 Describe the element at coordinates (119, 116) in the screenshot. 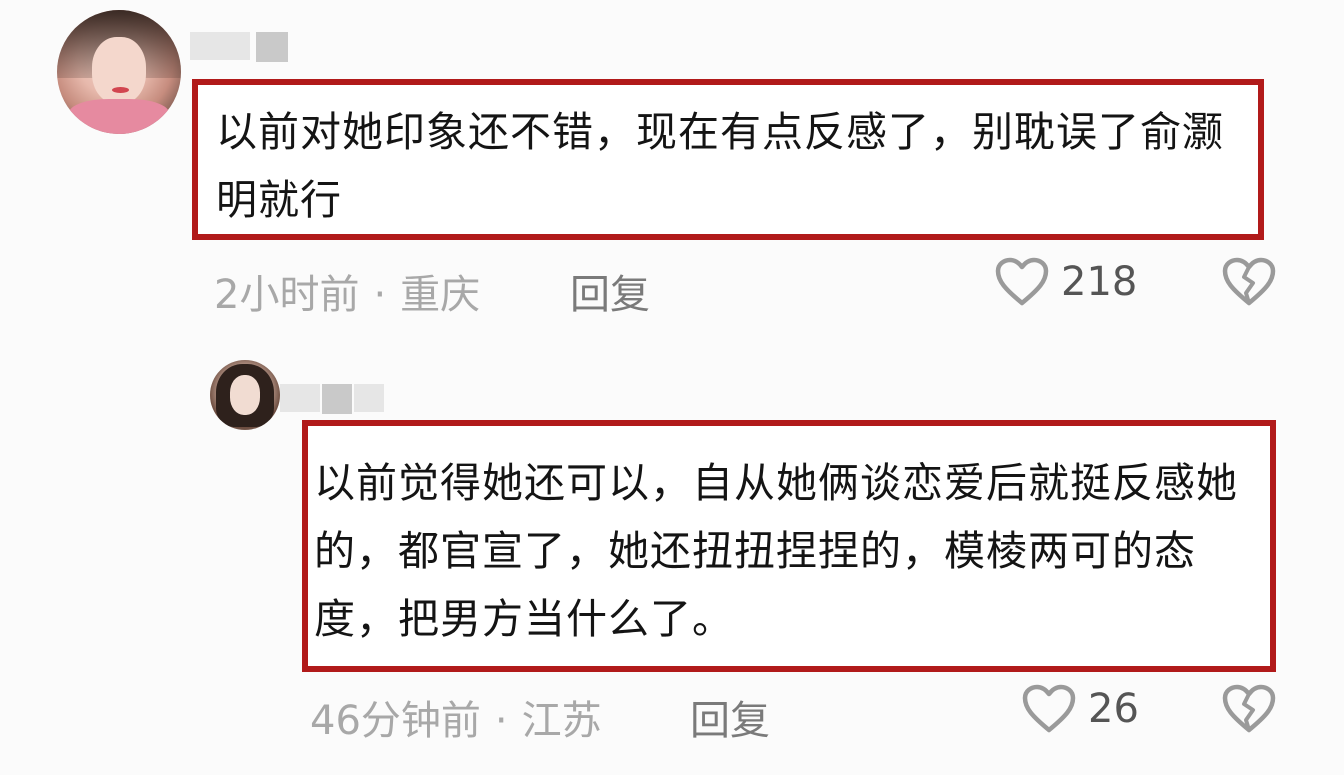

I see `avatar-clothes` at that location.